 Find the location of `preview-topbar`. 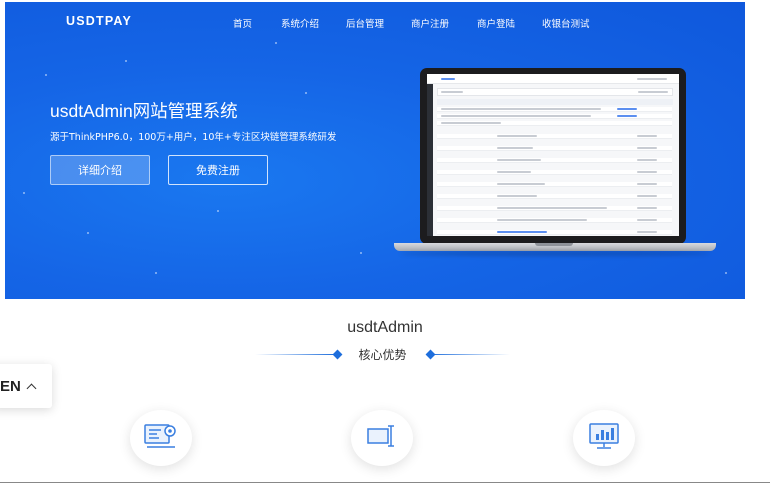

preview-topbar is located at coordinates (553, 79).